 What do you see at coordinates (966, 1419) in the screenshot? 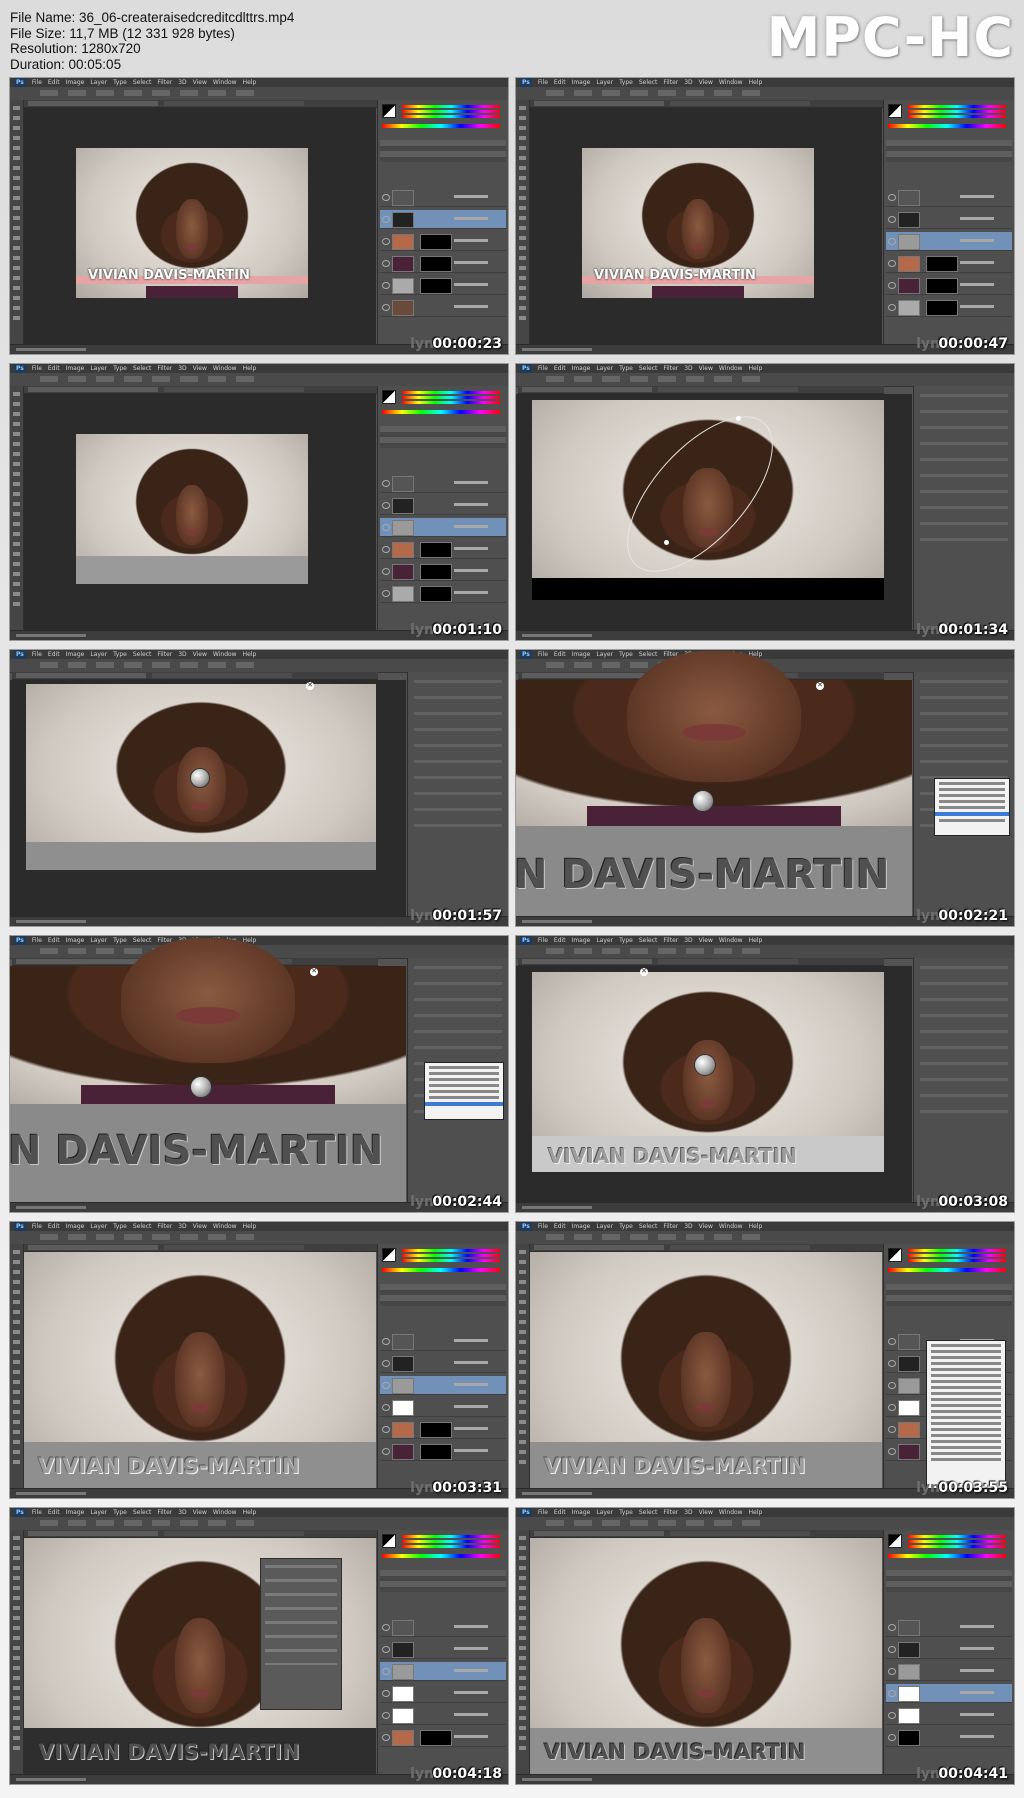
I see `adjustment-layer-menu` at bounding box center [966, 1419].